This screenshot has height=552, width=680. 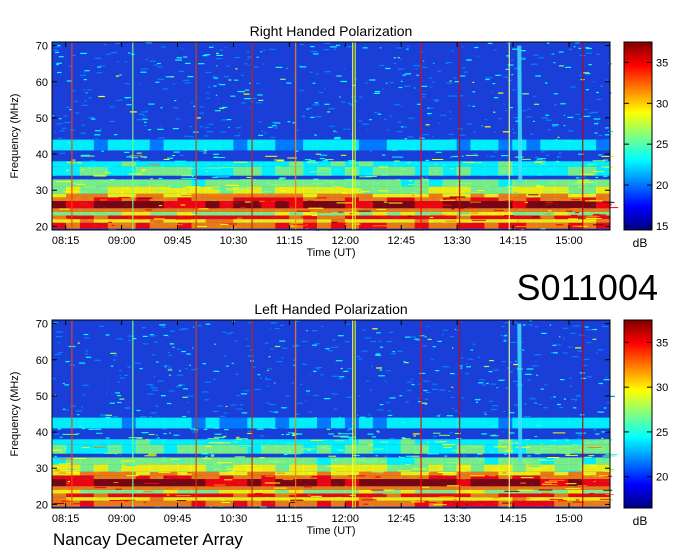 I want to click on colorbar-tick-label: 15, so click(x=662, y=227).